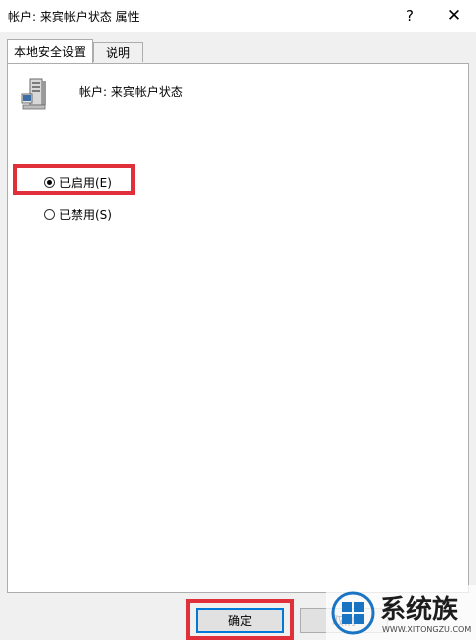 This screenshot has width=476, height=640. I want to click on watermark-url: WWW.XITONGZU.COM, so click(427, 629).